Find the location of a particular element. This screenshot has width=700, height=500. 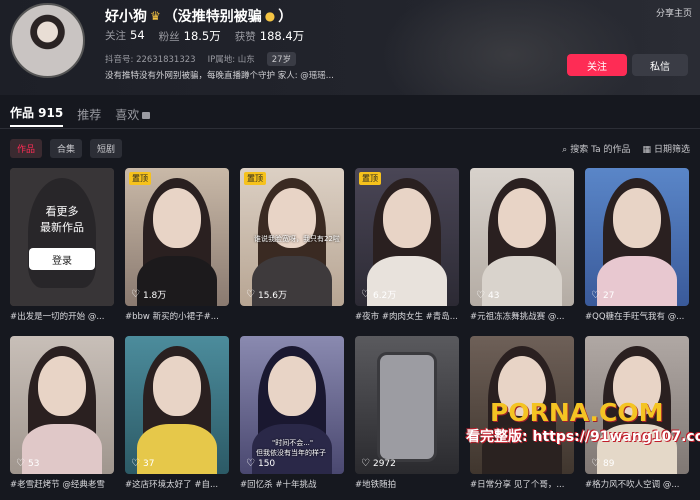

video-overlay-text: 谁说我脸宽呀，我只有22啦 is located at coordinates (297, 239).